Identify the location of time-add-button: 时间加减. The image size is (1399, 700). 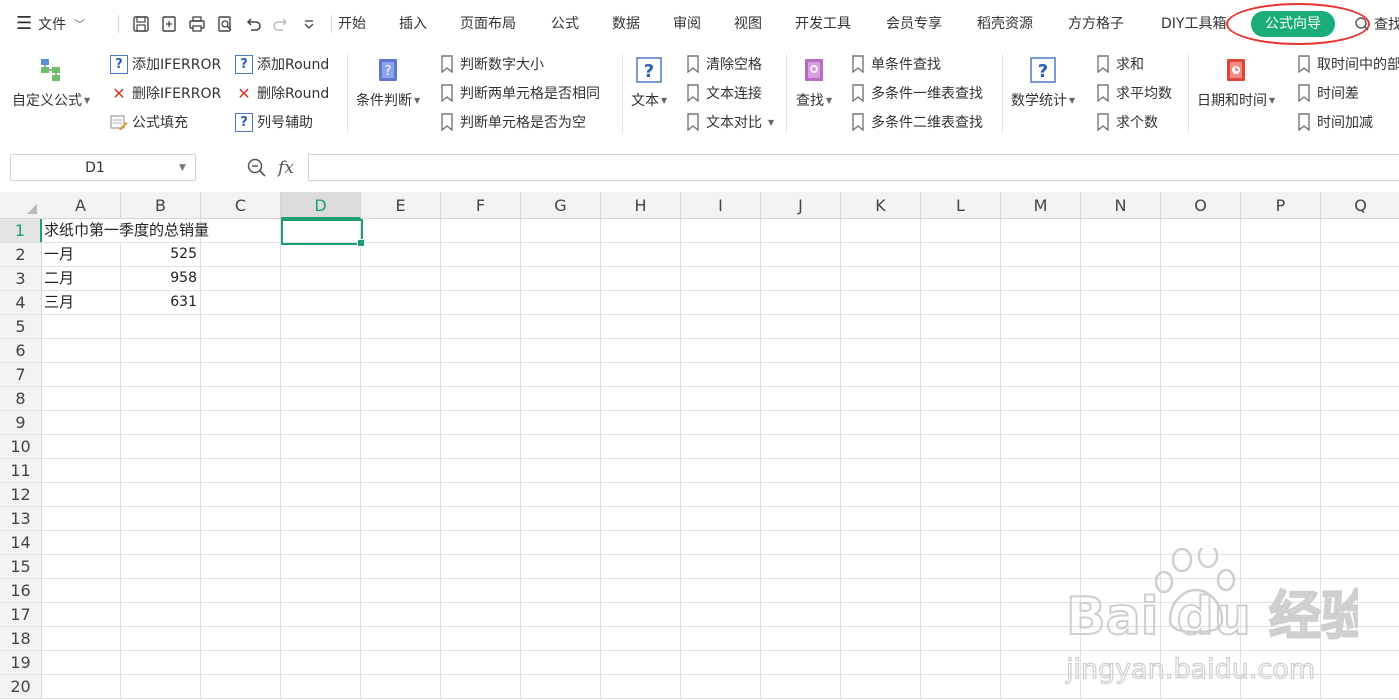
(1334, 122).